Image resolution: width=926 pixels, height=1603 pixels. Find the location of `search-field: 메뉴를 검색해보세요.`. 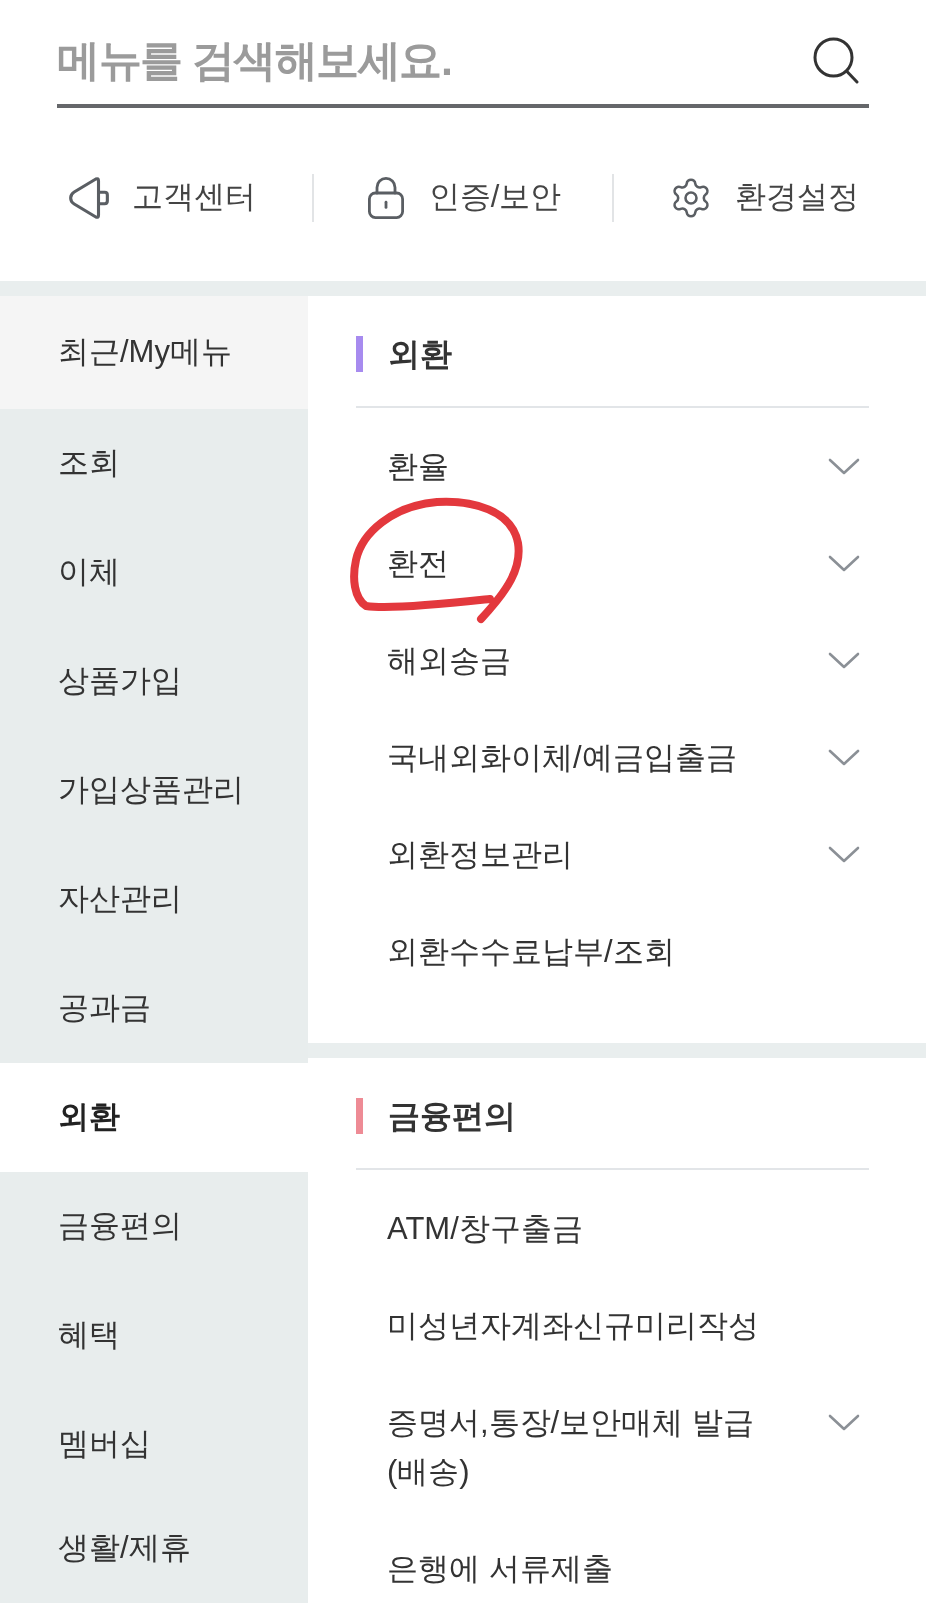

search-field: 메뉴를 검색해보세요. is located at coordinates (435, 60).